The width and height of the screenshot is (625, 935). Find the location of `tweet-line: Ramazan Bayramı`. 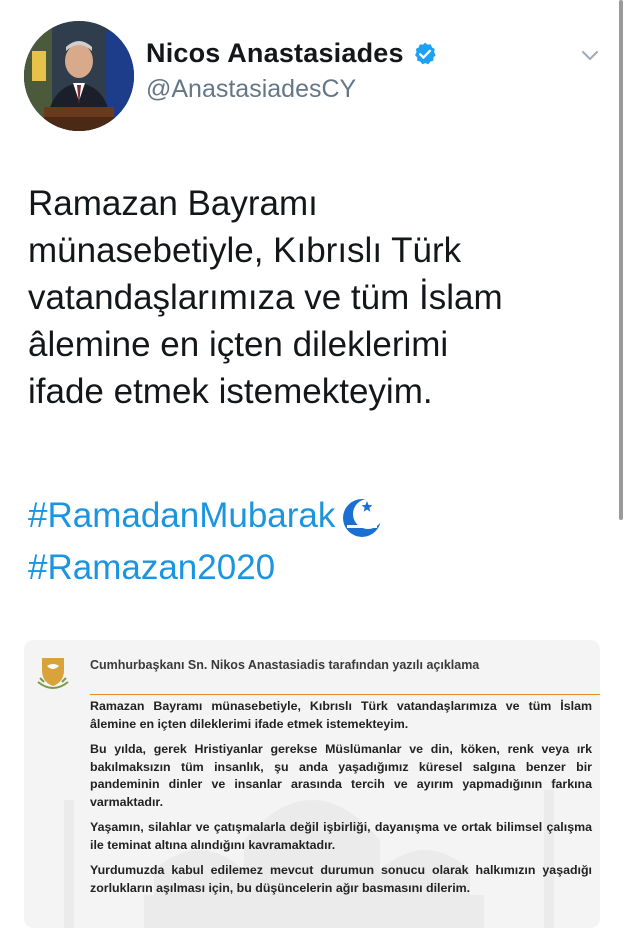

tweet-line: Ramazan Bayramı is located at coordinates (173, 203).